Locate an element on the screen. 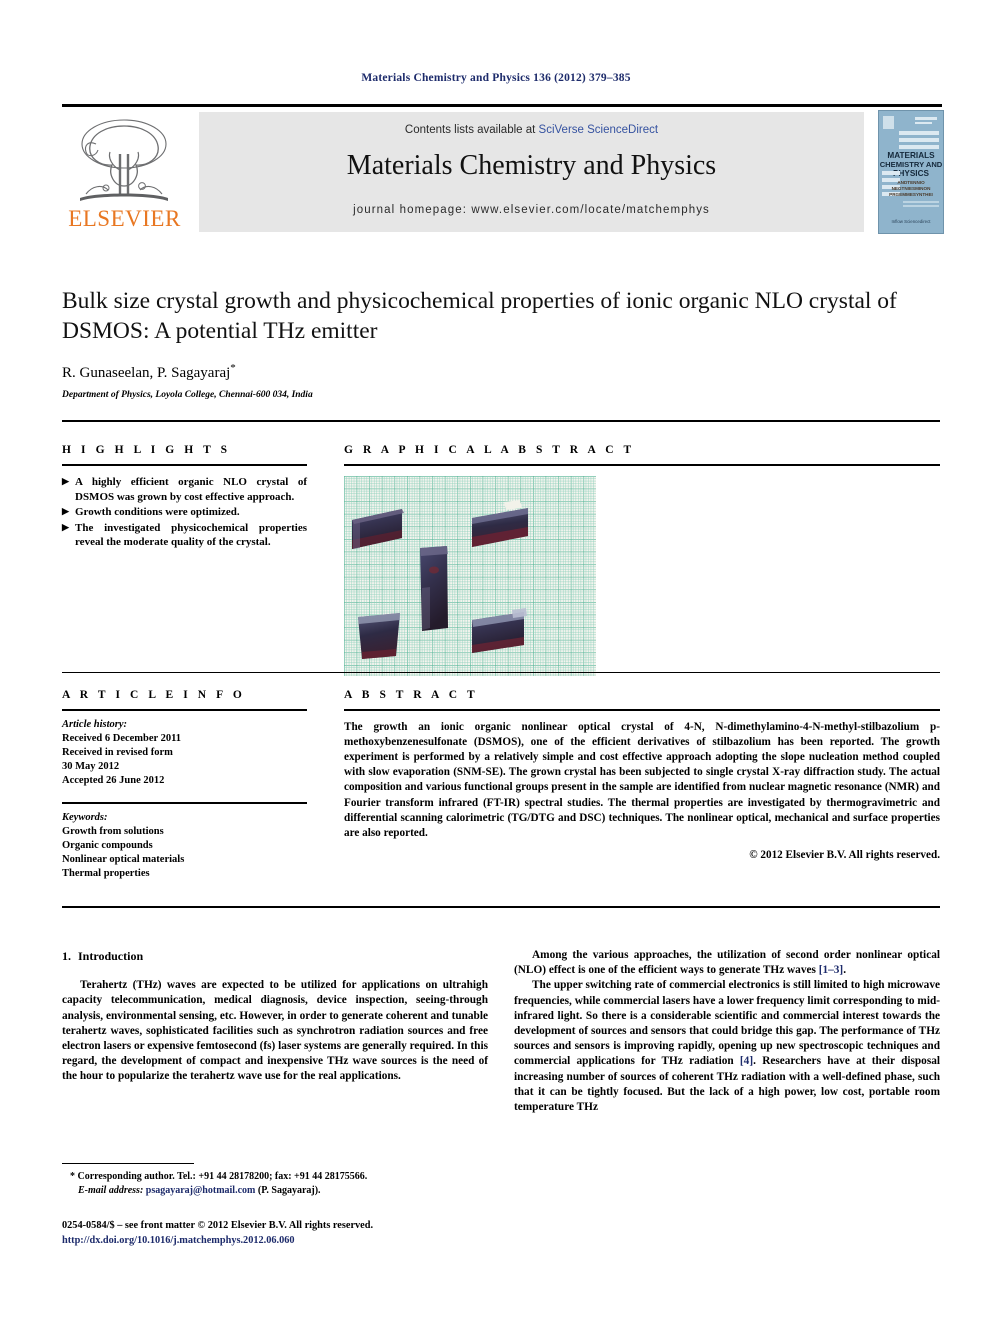  footnote-marker: * is located at coordinates (72, 1176).